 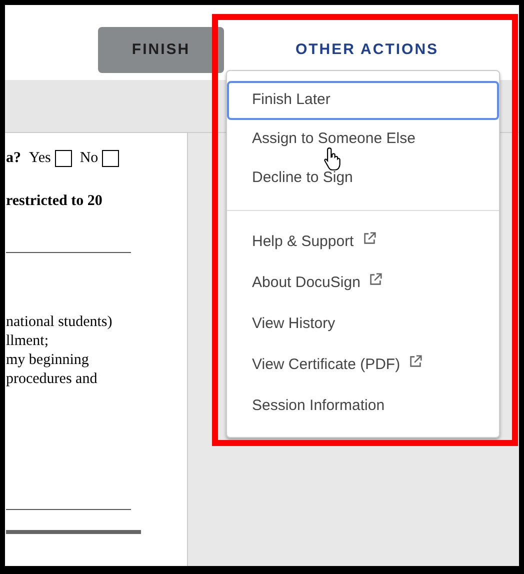 What do you see at coordinates (40, 158) in the screenshot?
I see `option-label: Yes` at bounding box center [40, 158].